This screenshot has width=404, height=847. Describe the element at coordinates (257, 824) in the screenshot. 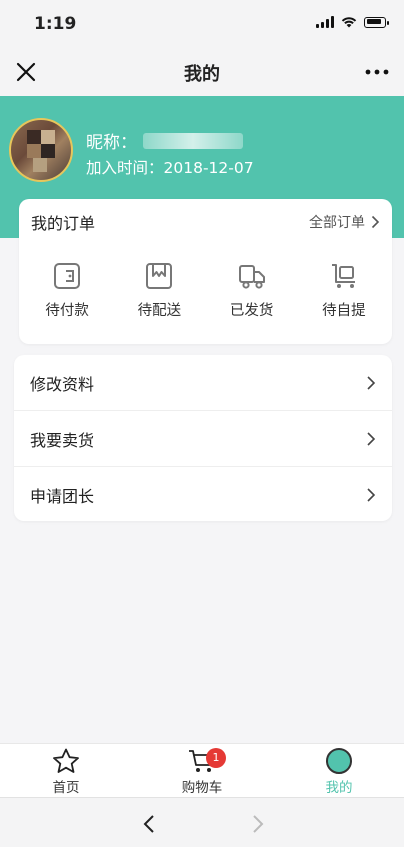

I see `forward-arrow-icon` at that location.